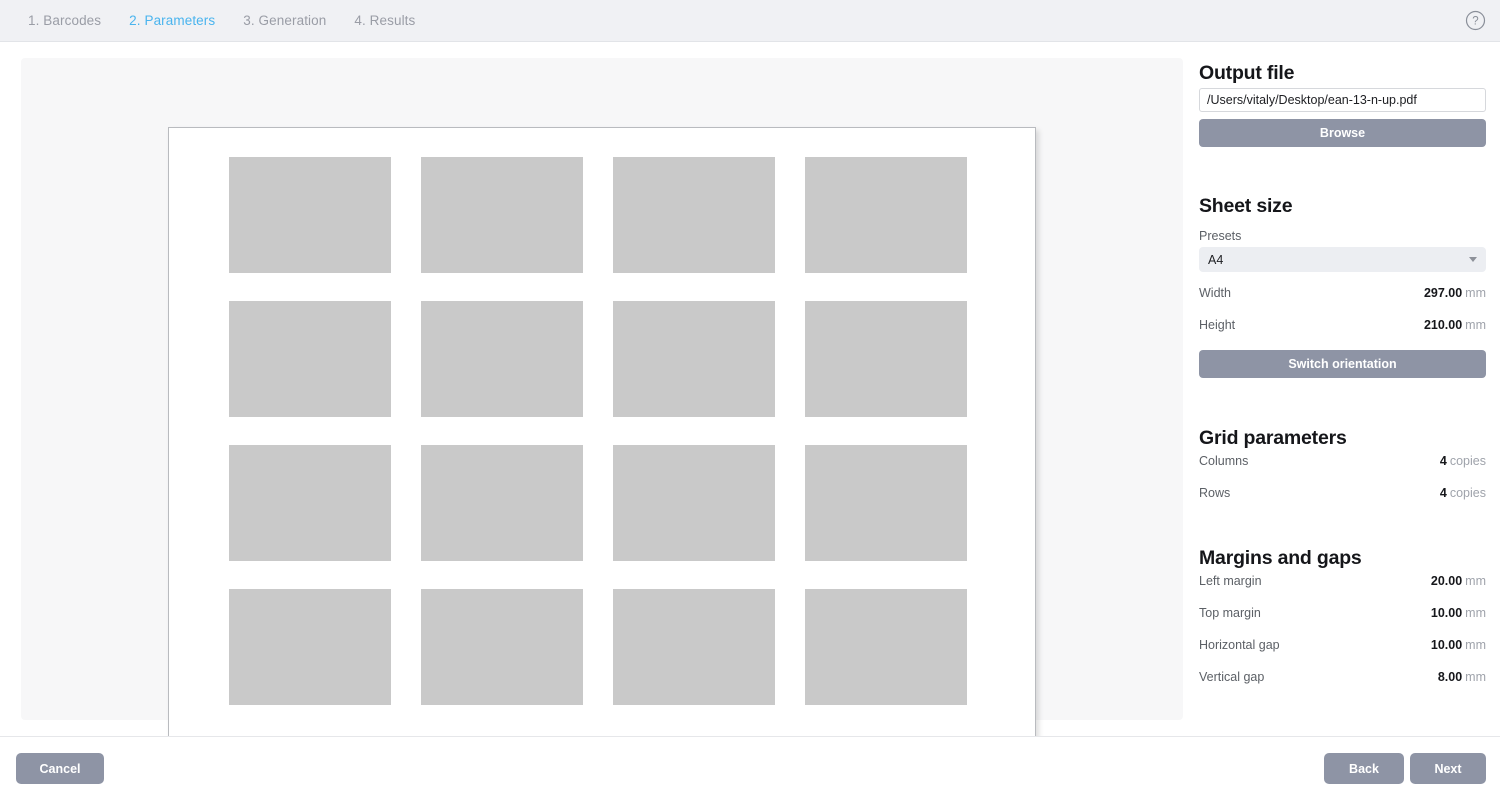 Image resolution: width=1500 pixels, height=795 pixels. Describe the element at coordinates (1475, 293) in the screenshot. I see `sheet-width-unit: mm` at that location.